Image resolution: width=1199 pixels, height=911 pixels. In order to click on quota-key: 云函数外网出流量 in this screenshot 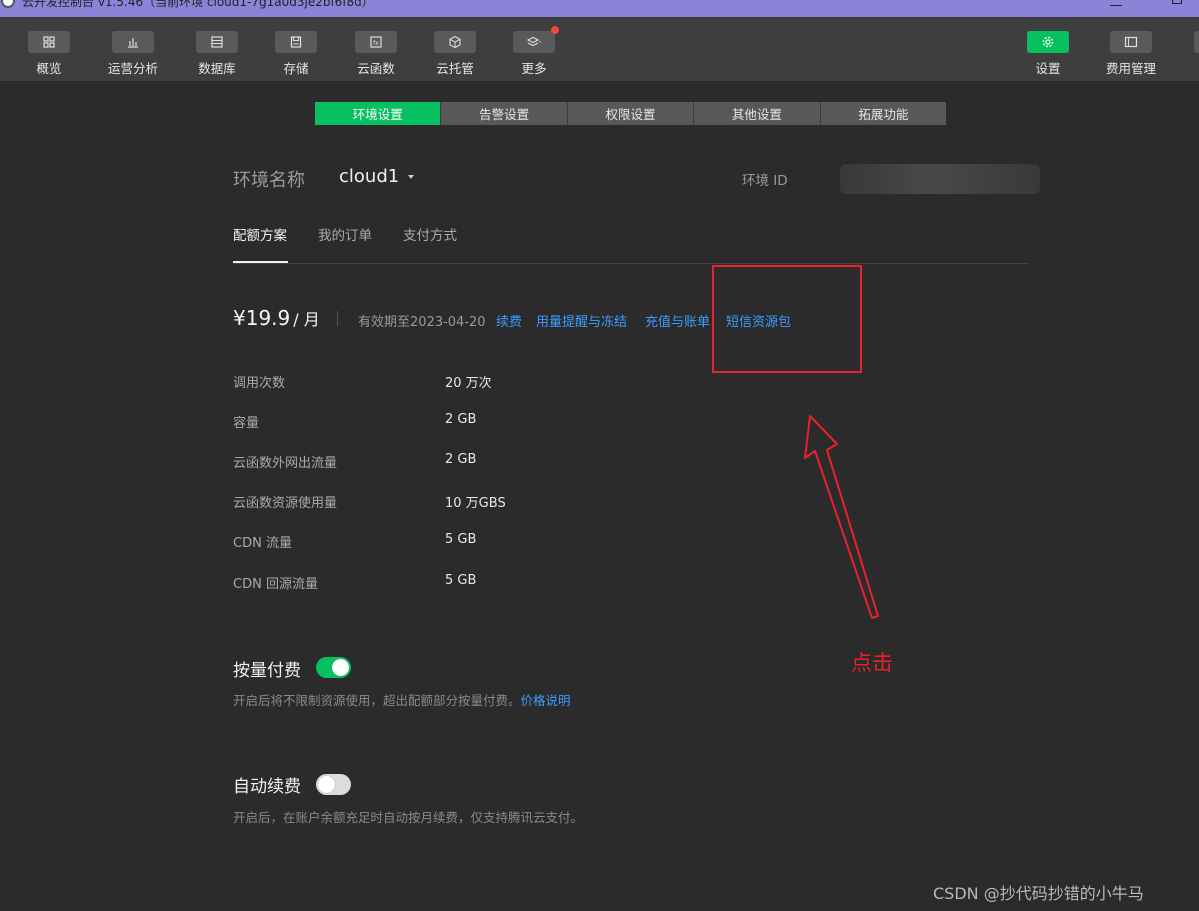, I will do `click(285, 463)`.